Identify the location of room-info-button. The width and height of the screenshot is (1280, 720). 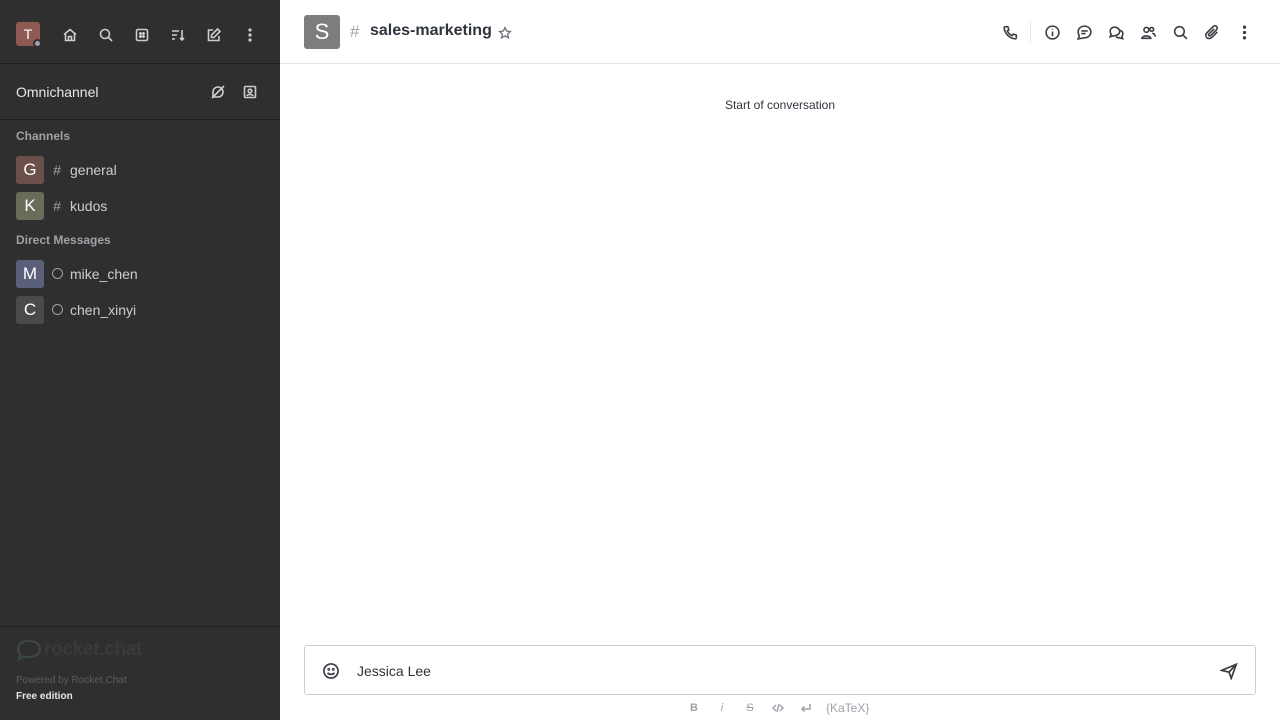
(1052, 32).